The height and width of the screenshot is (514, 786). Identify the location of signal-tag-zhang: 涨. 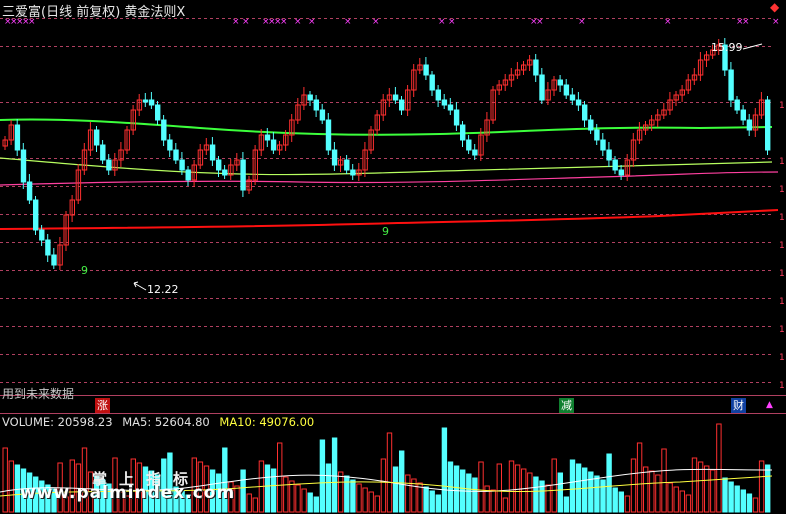
(102, 405).